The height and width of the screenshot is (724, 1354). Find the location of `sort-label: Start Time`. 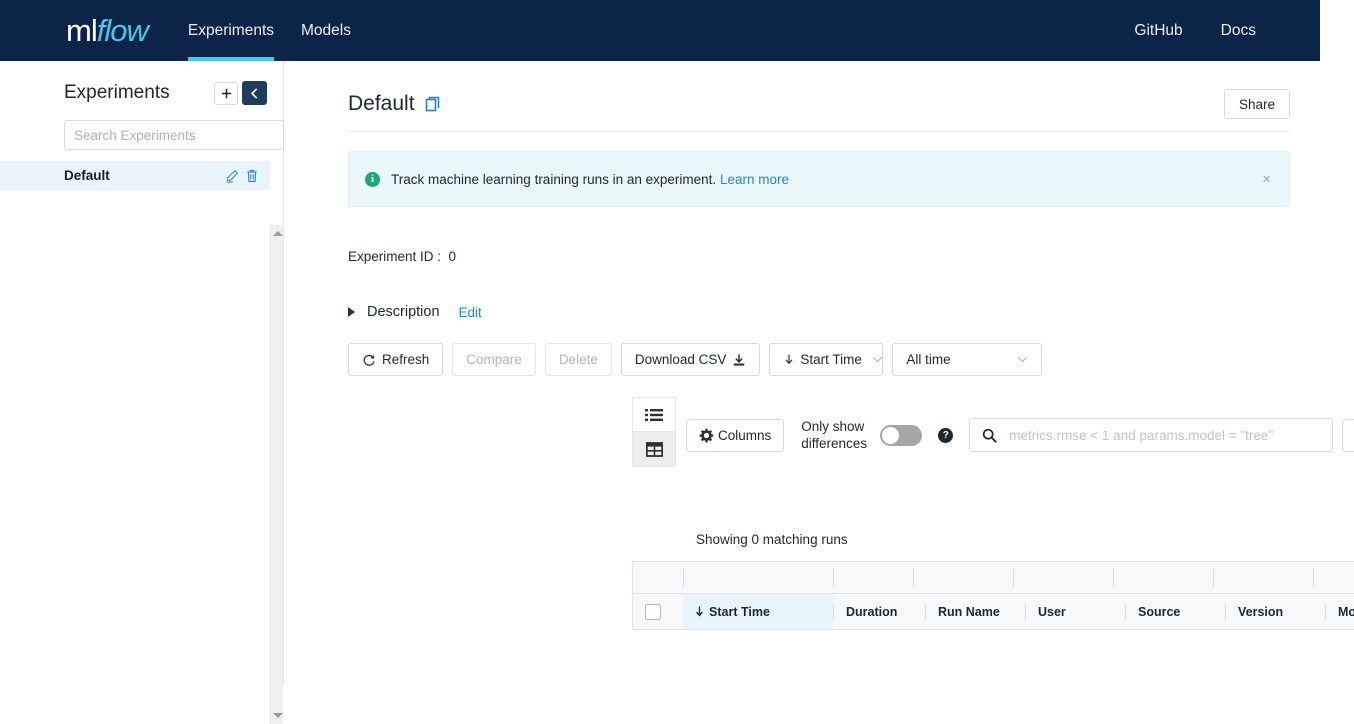

sort-label: Start Time is located at coordinates (831, 359).